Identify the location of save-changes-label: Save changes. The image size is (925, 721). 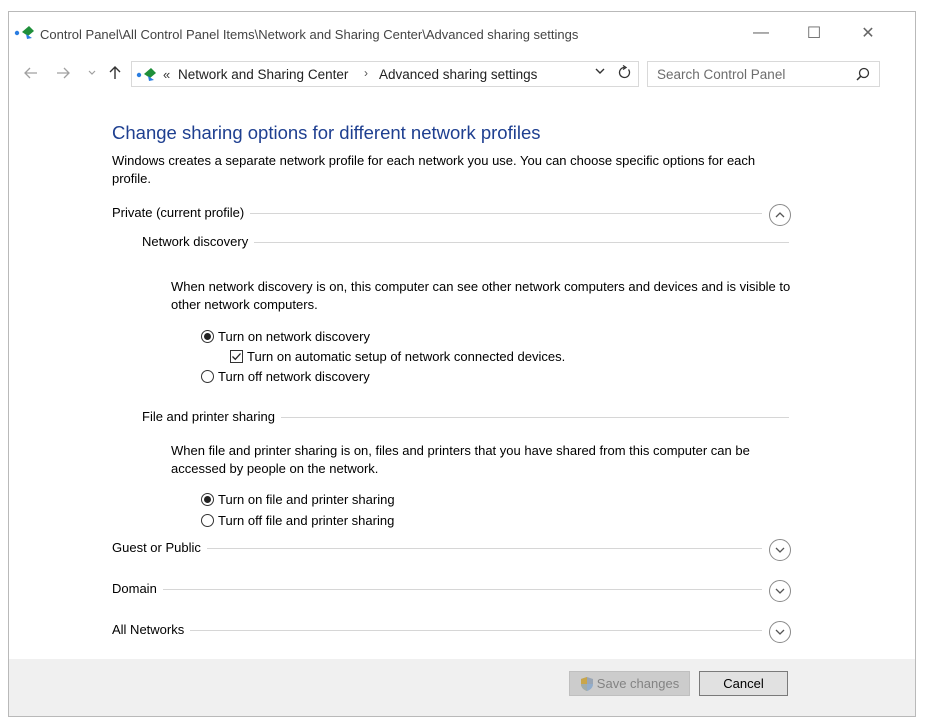
(638, 683).